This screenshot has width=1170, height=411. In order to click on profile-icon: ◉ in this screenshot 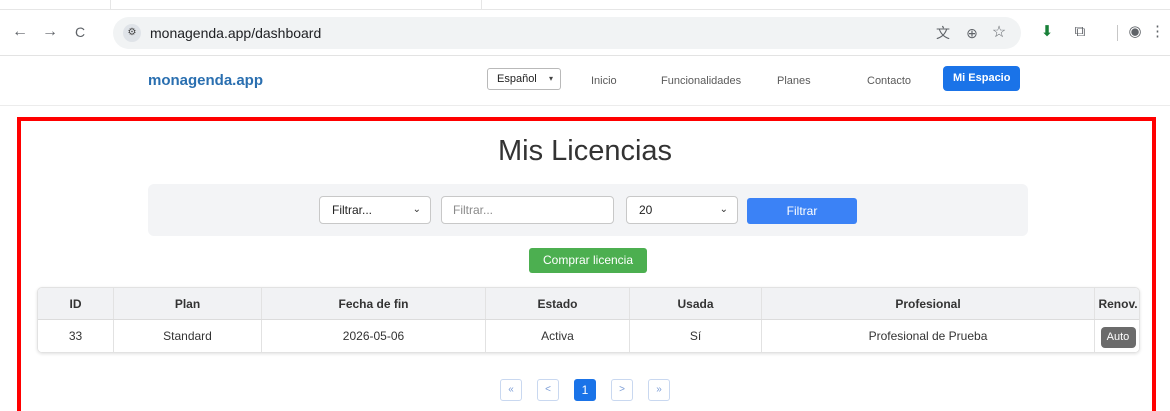, I will do `click(1135, 32)`.